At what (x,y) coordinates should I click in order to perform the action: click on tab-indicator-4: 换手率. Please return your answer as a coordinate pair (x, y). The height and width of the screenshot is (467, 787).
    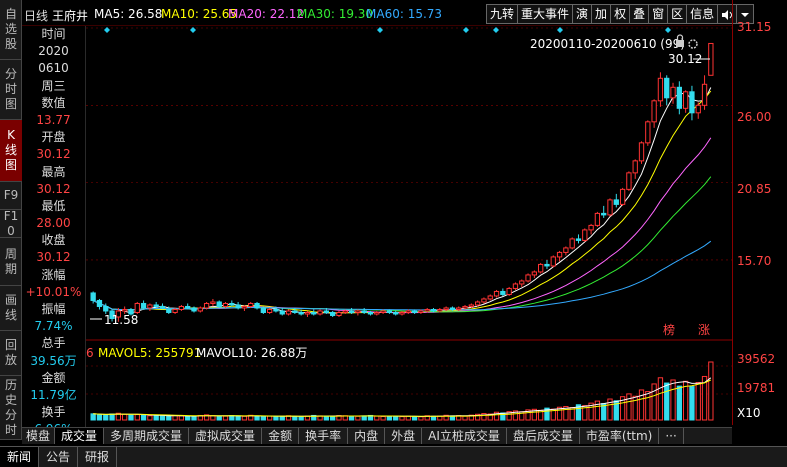
    Looking at the image, I should click on (324, 436).